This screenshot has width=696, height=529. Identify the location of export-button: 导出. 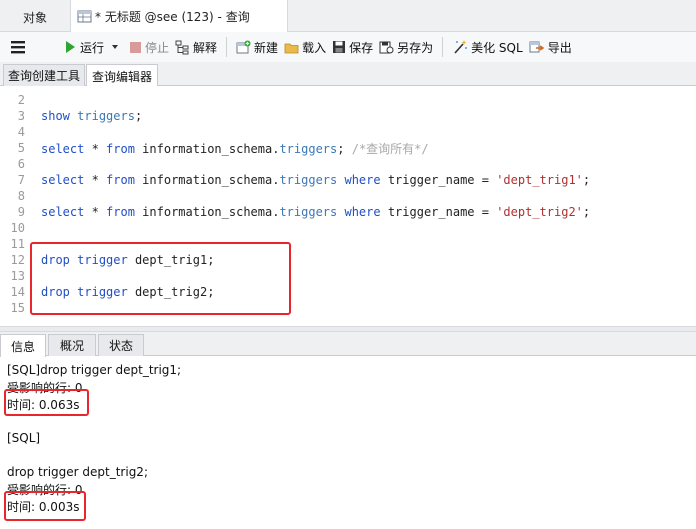
(550, 47).